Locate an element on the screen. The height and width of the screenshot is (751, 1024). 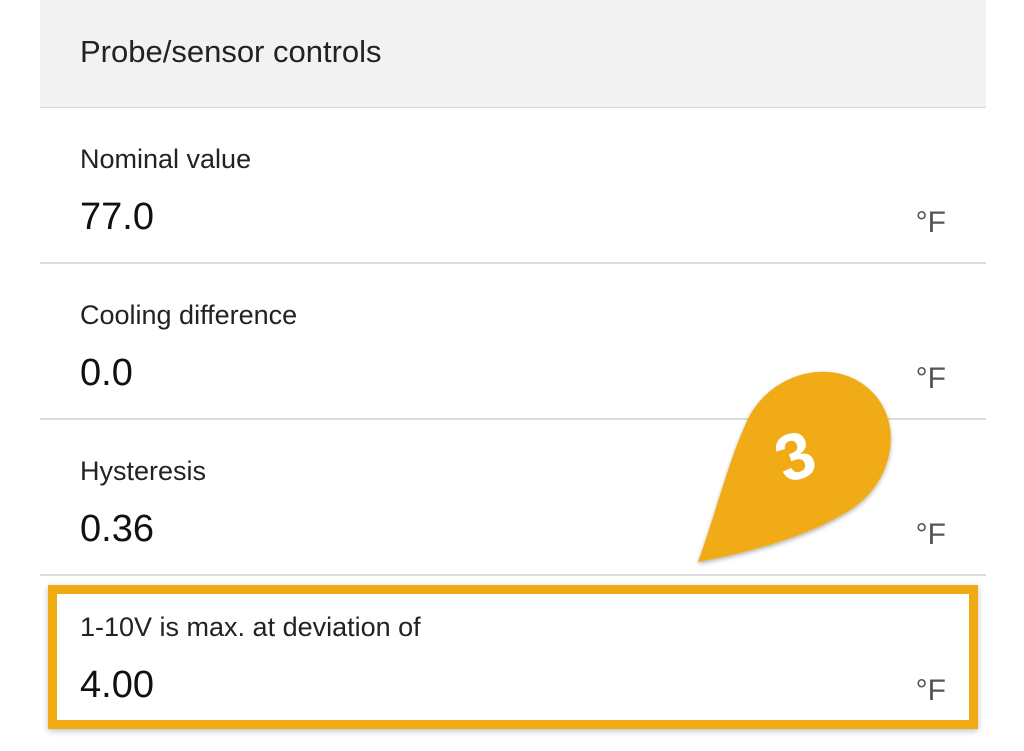
setting-value: 77.0 is located at coordinates (117, 217).